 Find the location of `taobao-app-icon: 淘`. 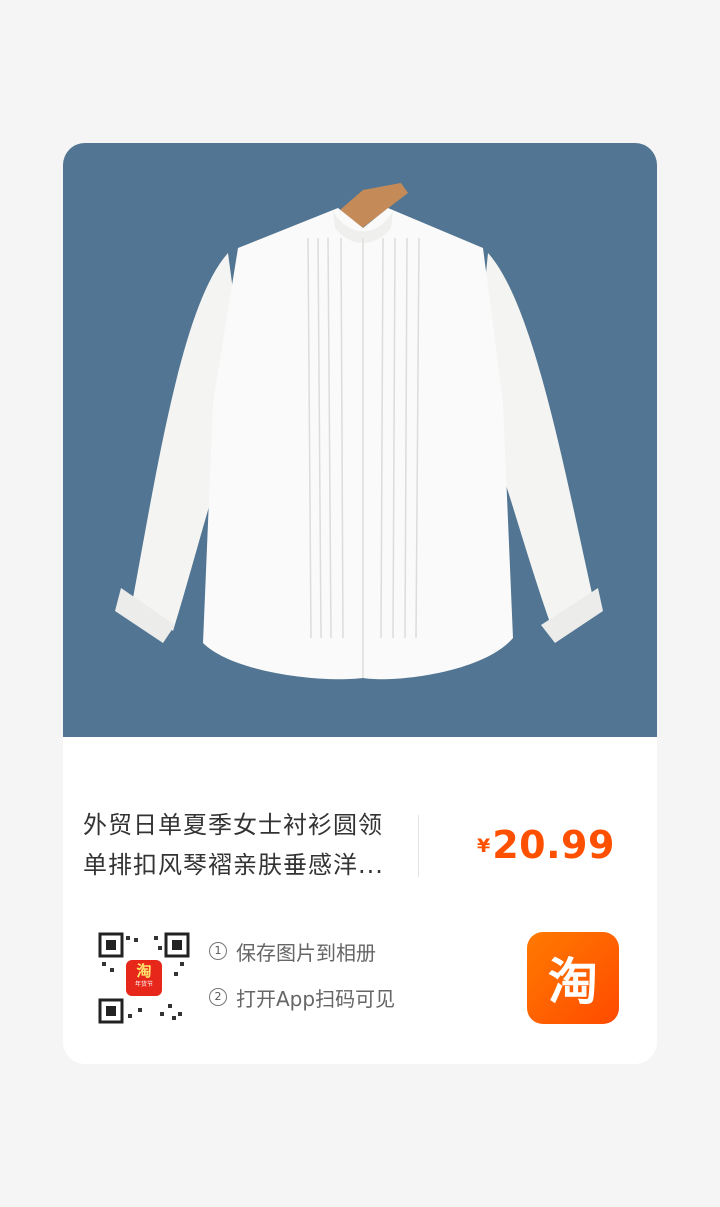

taobao-app-icon: 淘 is located at coordinates (573, 978).